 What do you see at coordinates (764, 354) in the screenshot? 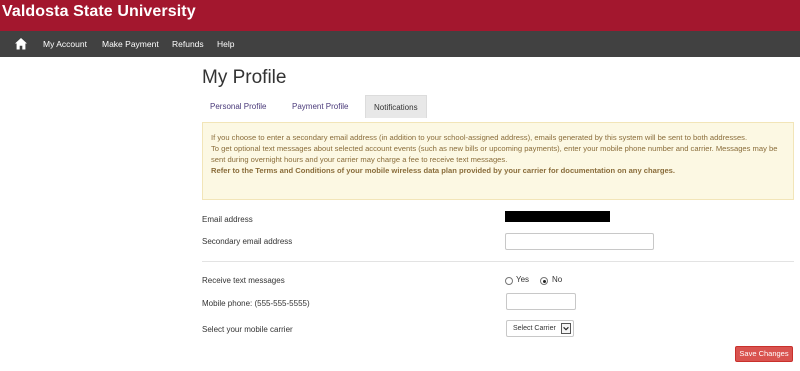
I see `save-changes-button: Save Changes` at bounding box center [764, 354].